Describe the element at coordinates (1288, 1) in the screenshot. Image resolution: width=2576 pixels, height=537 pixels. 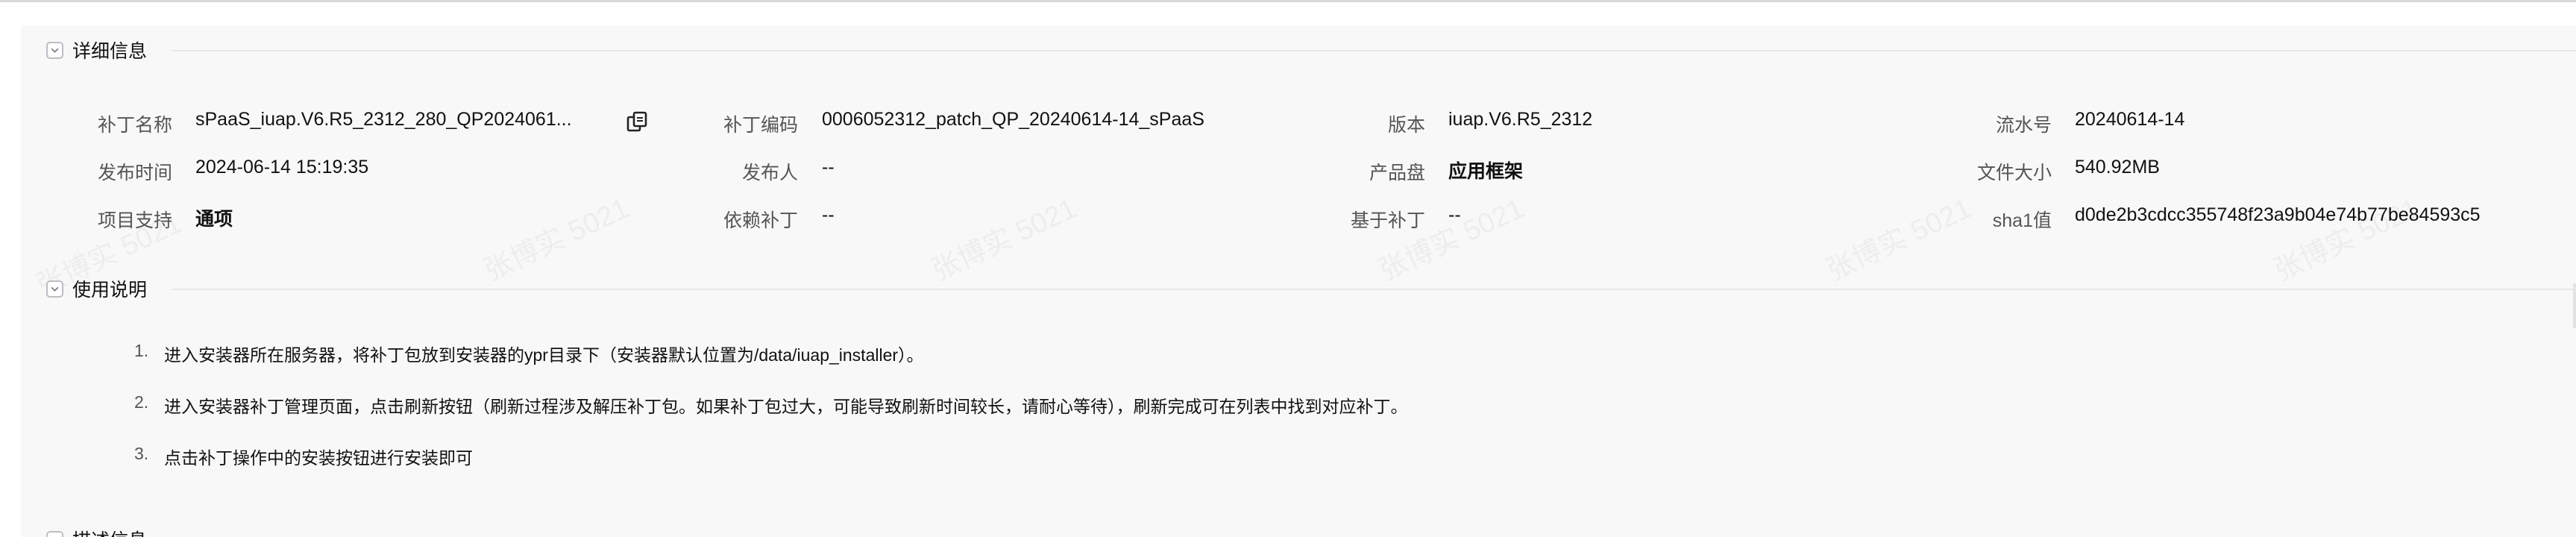
I see `top-divider` at that location.